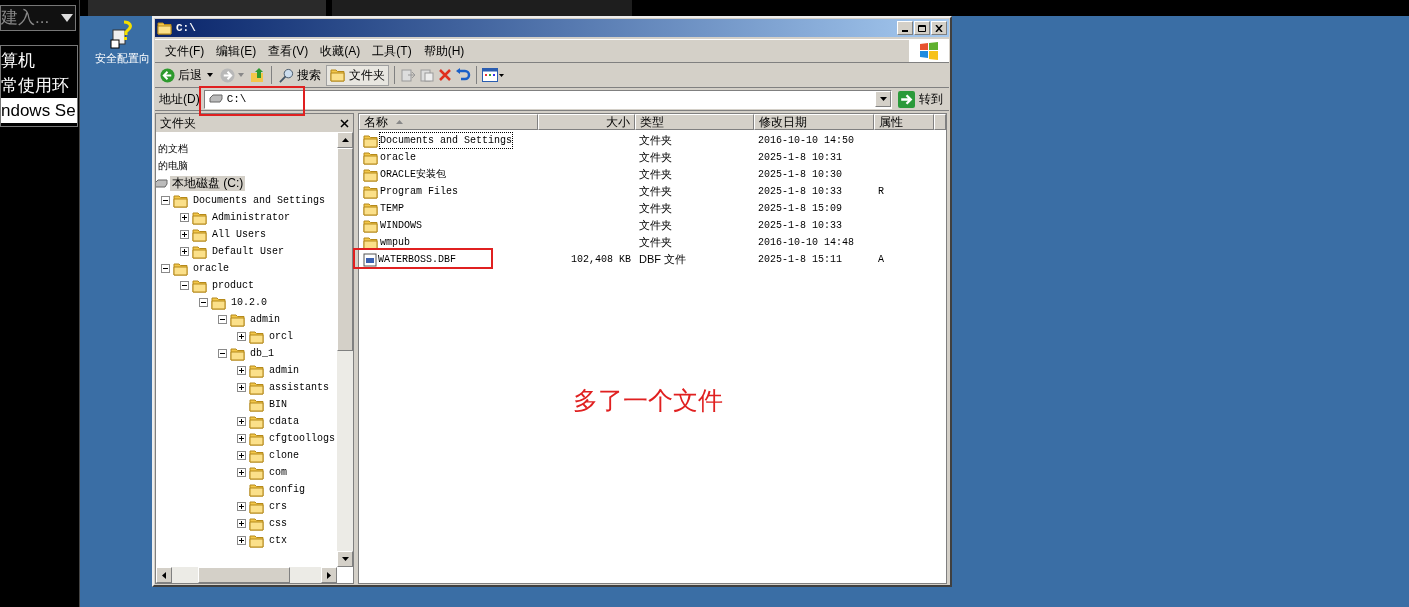 Image resolution: width=1409 pixels, height=607 pixels. What do you see at coordinates (446, 140) in the screenshot?
I see `file-name: Documents and Settings` at bounding box center [446, 140].